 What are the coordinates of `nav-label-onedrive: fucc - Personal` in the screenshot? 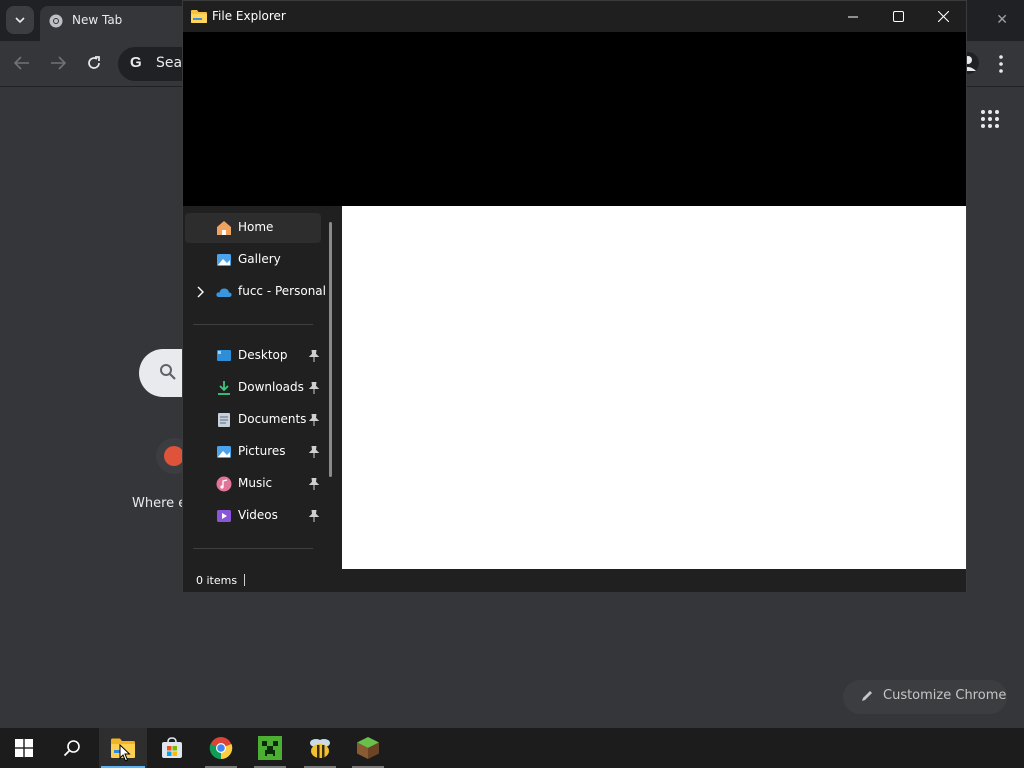 It's located at (282, 291).